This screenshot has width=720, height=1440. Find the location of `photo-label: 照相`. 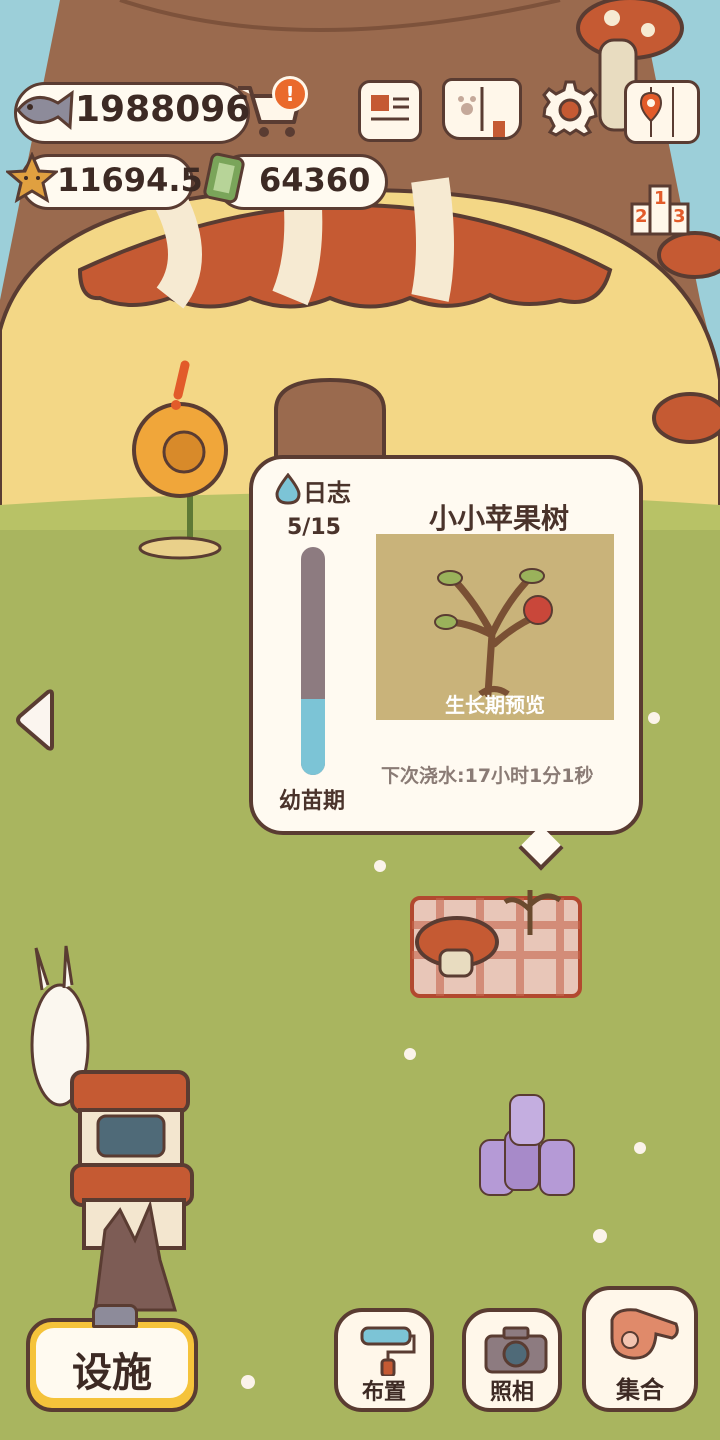

photo-label: 照相 is located at coordinates (511, 1392).